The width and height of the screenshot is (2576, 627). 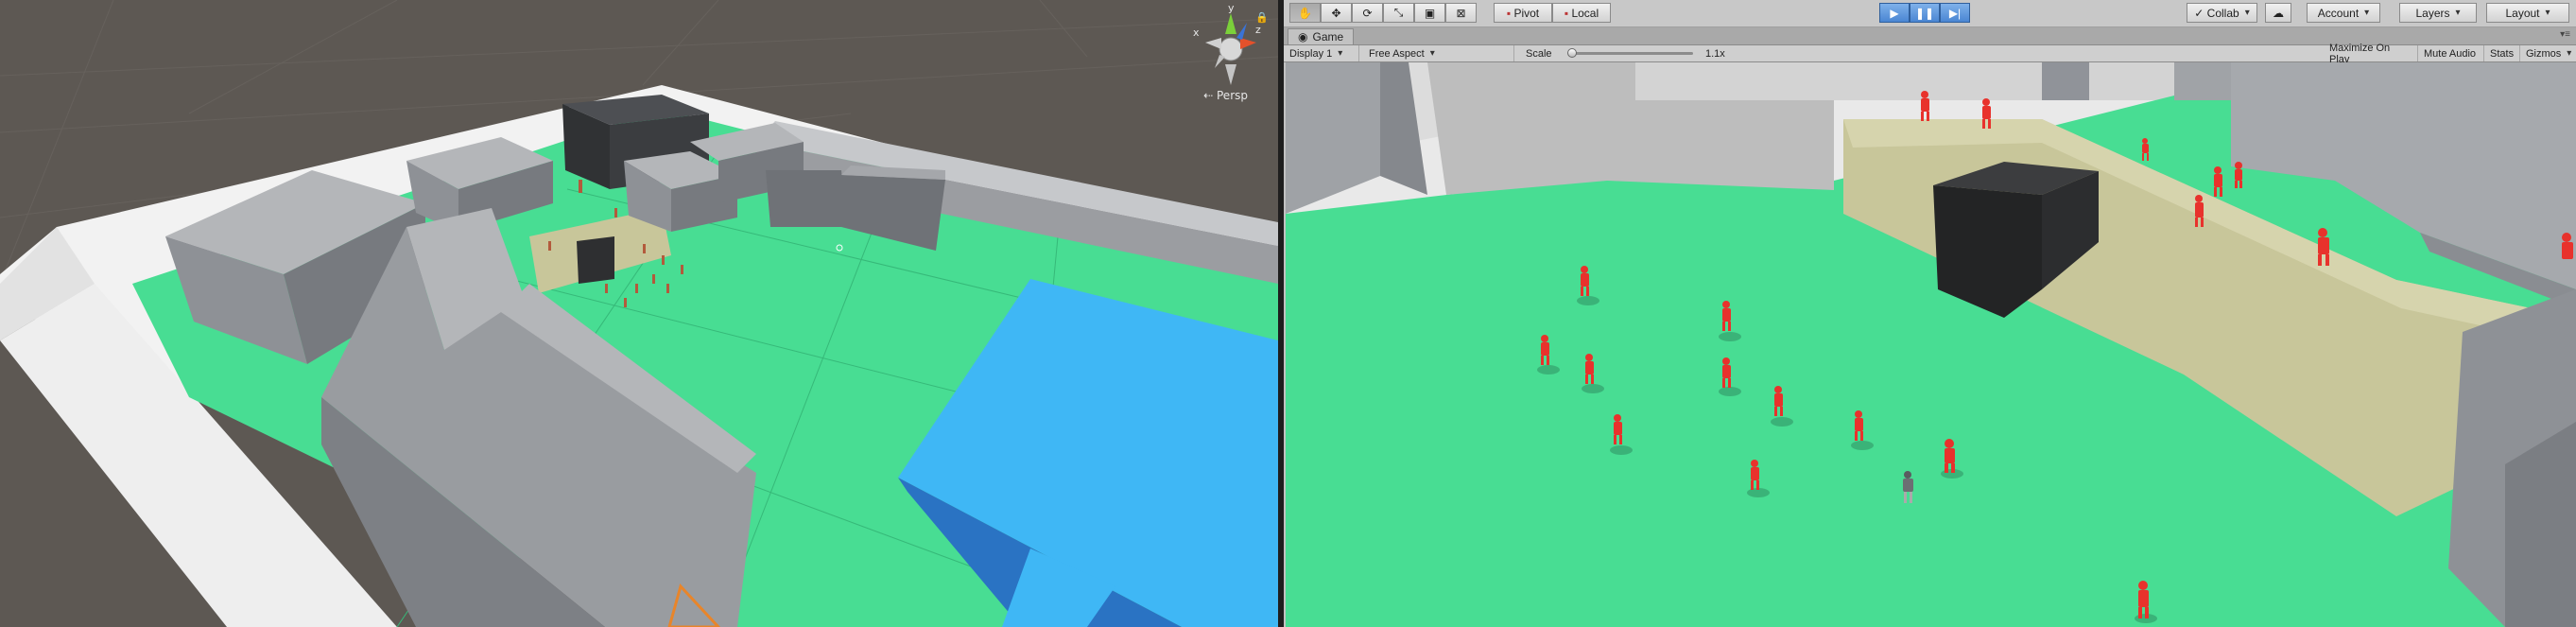 I want to click on layers-dropdown: Layers, so click(x=2438, y=13).